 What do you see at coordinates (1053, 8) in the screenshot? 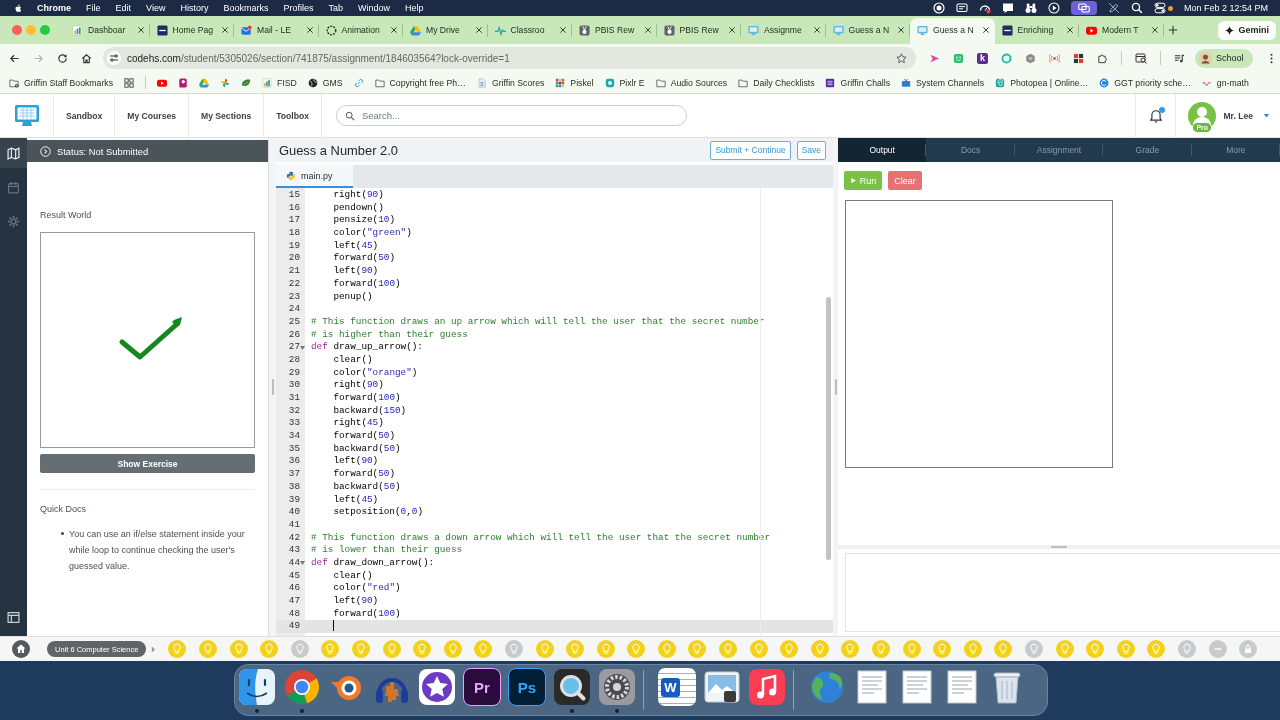
I see `play-icon` at bounding box center [1053, 8].